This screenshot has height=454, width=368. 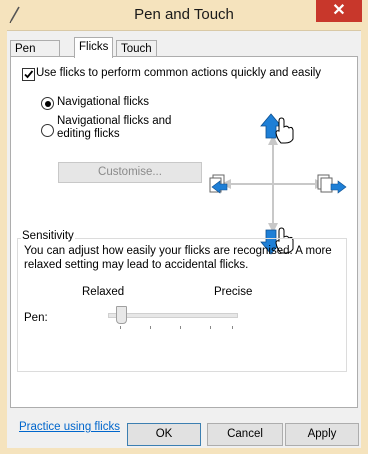 What do you see at coordinates (94, 47) in the screenshot?
I see `tab-flicks: Flicks` at bounding box center [94, 47].